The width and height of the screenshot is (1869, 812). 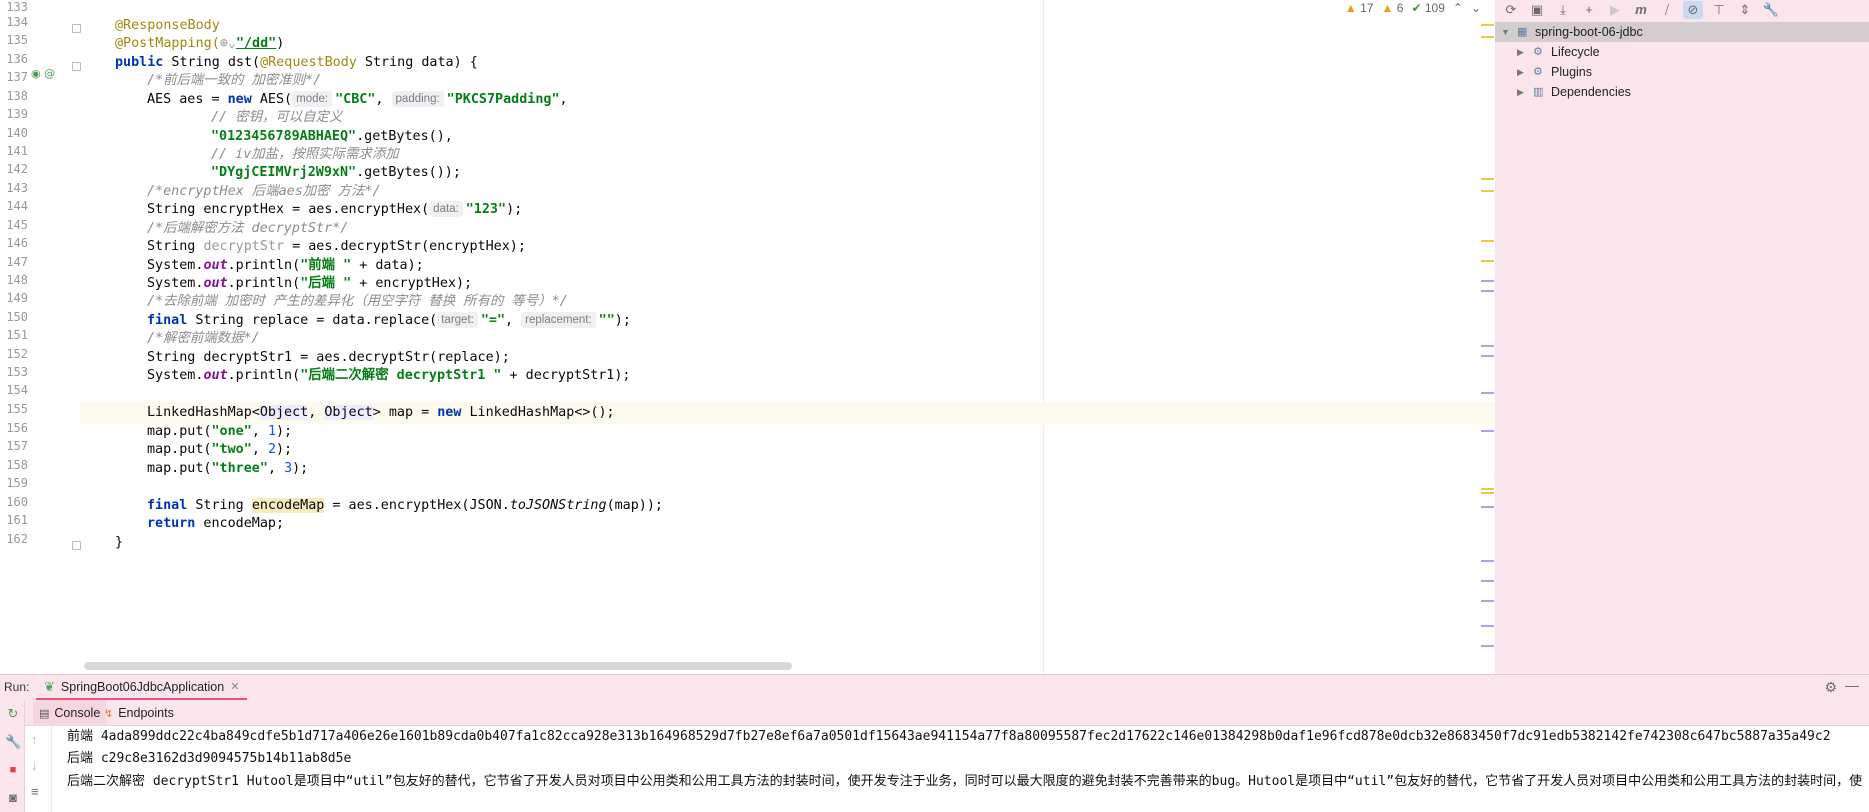 What do you see at coordinates (305, 154) in the screenshot?
I see `comment: // iv加盐，按照实际需求添加` at bounding box center [305, 154].